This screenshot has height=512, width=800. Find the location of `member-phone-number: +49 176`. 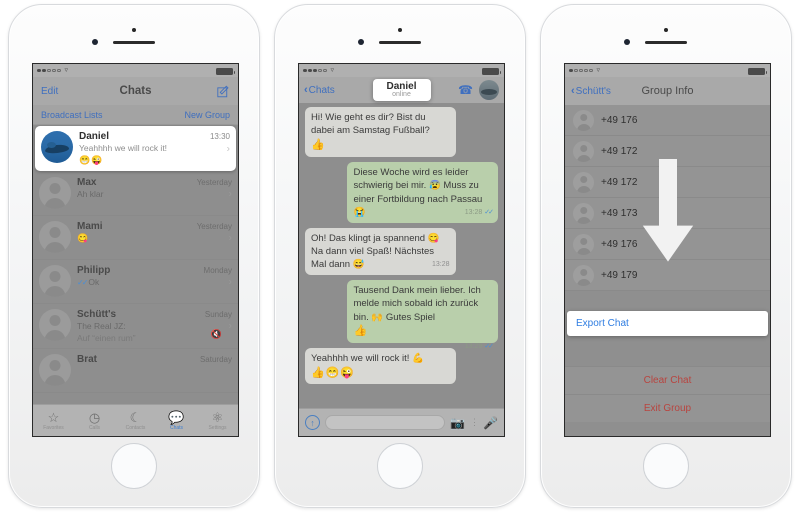

member-phone-number: +49 176 is located at coordinates (619, 120).